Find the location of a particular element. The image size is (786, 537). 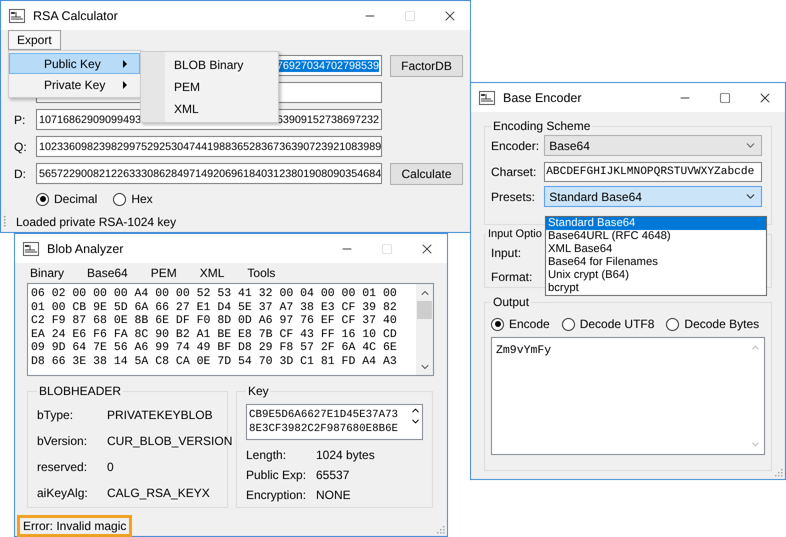

field-label: P: is located at coordinates (20, 119).